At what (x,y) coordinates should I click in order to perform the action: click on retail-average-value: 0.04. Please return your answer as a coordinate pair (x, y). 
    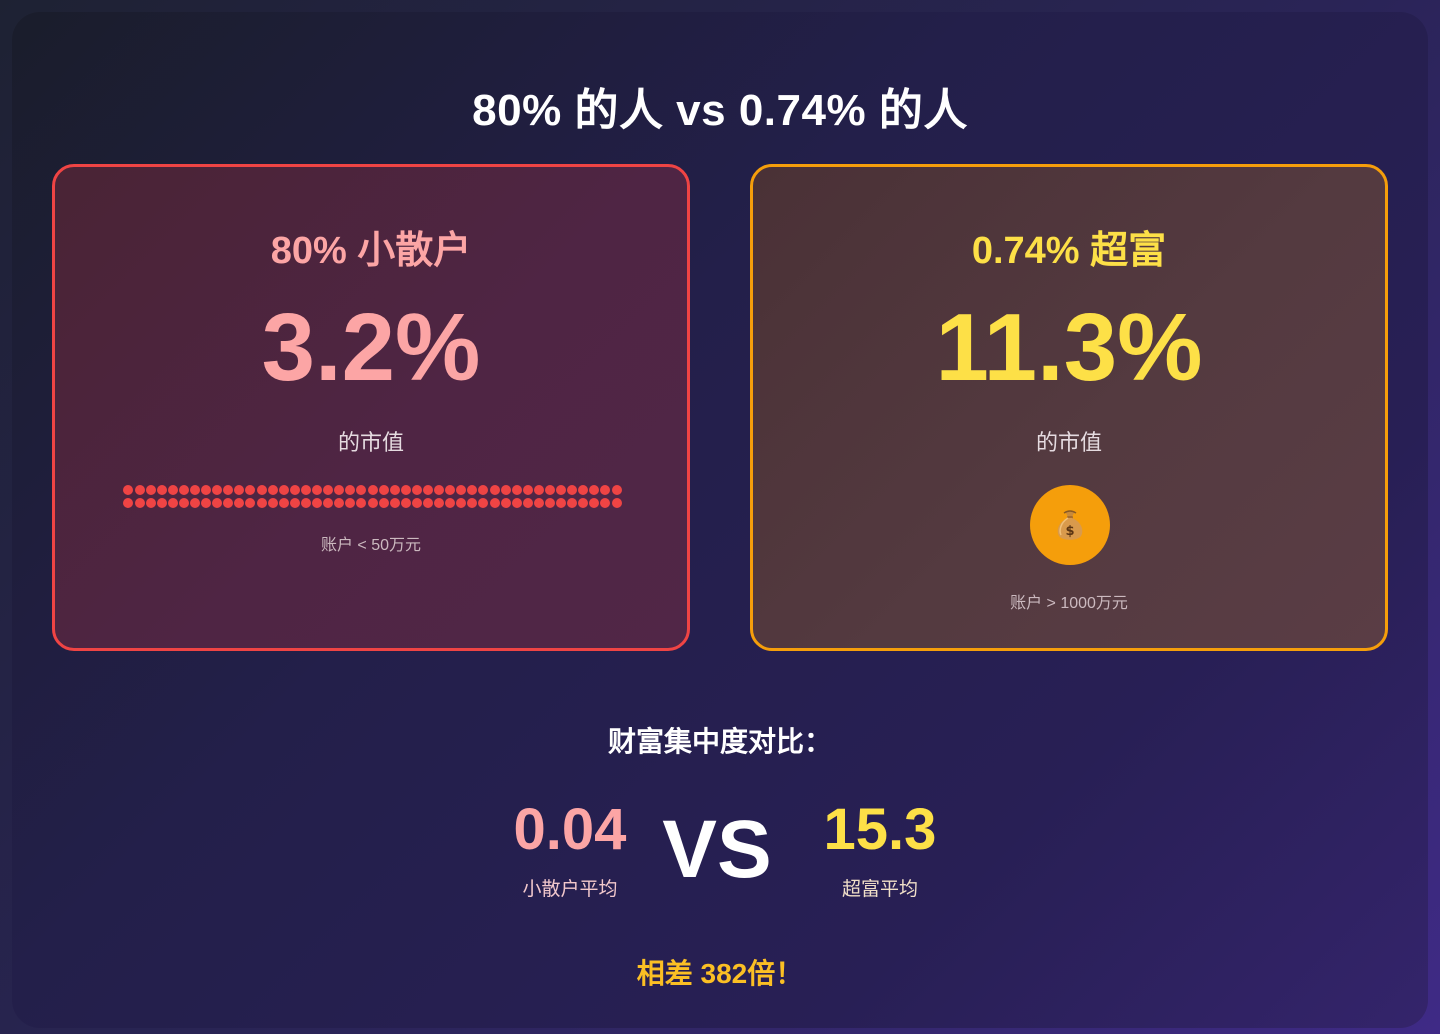
    Looking at the image, I should click on (570, 829).